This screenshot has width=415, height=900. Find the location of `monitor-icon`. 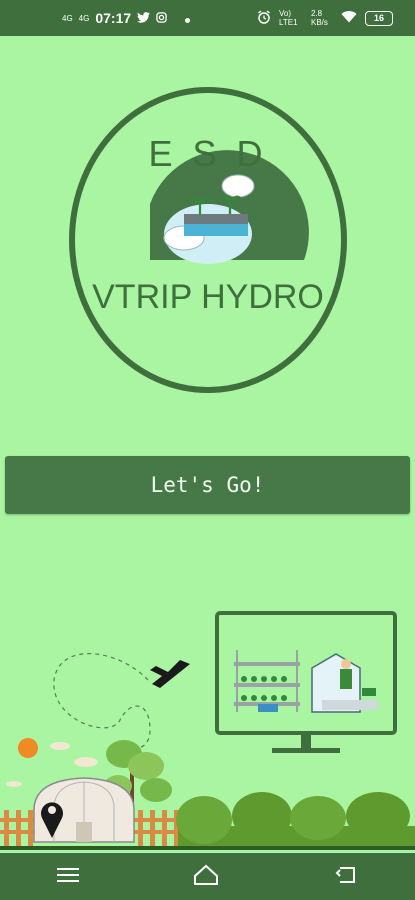

monitor-icon is located at coordinates (306, 682).